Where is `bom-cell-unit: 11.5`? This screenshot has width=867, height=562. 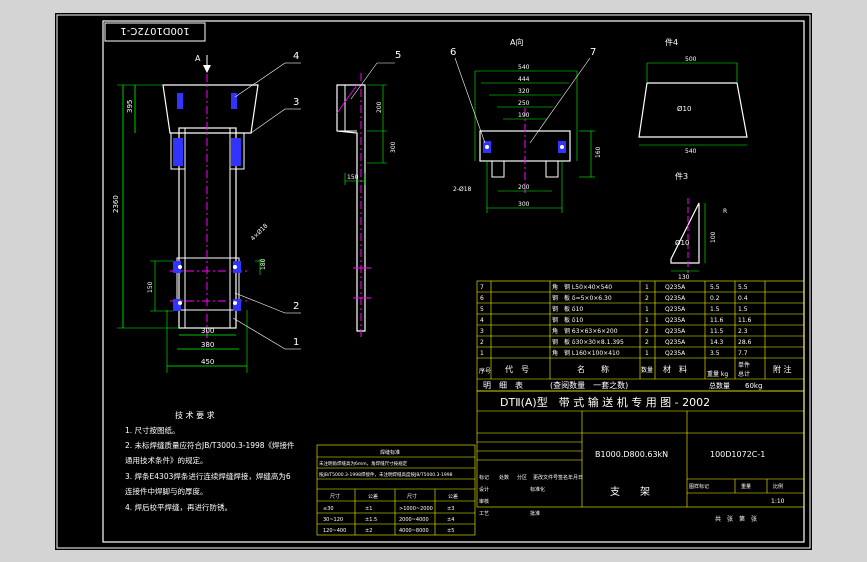
bom-cell-unit: 11.5 is located at coordinates (717, 331).